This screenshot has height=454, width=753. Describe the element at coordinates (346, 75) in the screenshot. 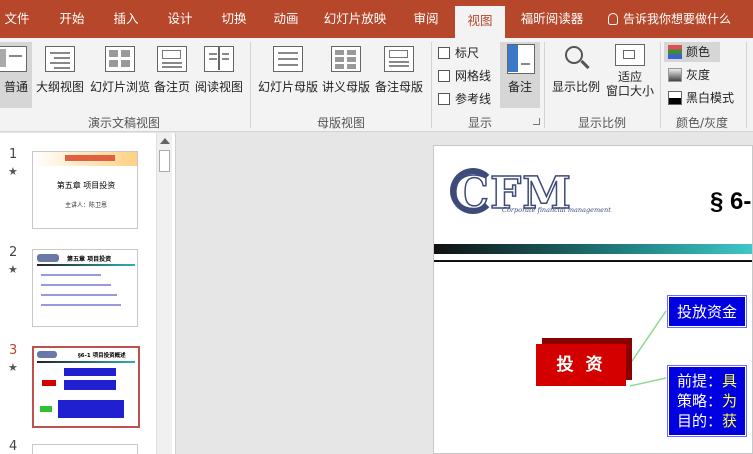

I see `handout-master-button: 讲义母版` at that location.